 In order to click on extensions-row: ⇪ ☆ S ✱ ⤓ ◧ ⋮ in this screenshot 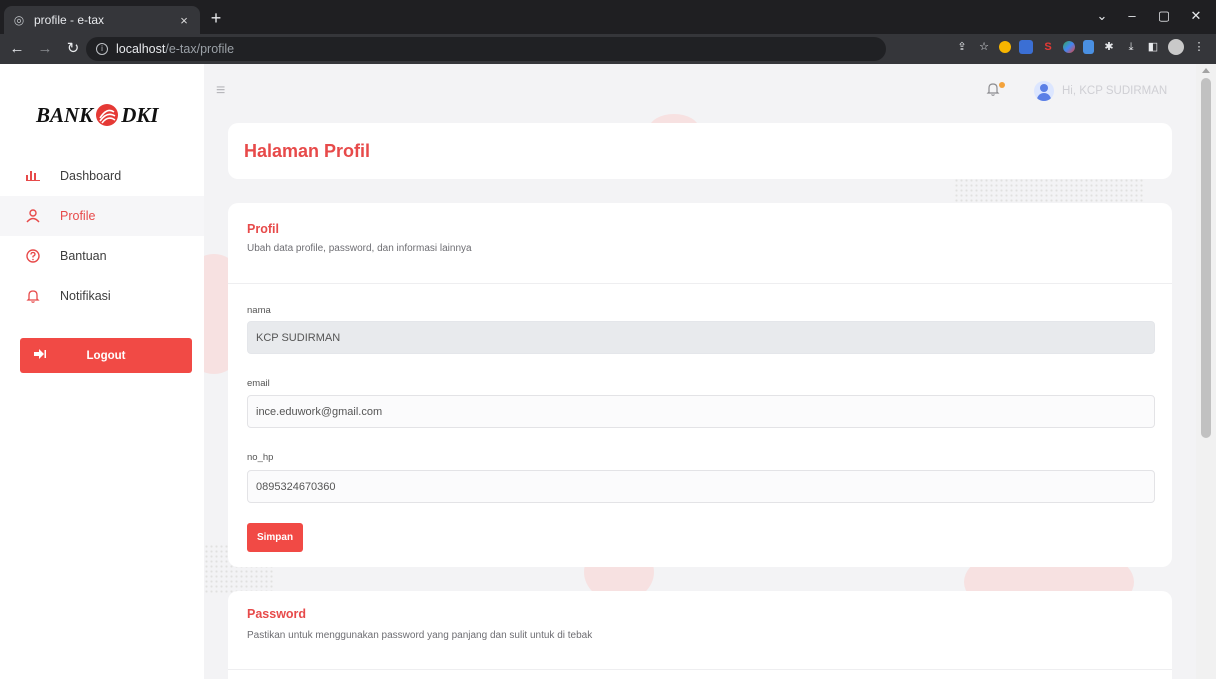, I will do `click(1080, 47)`.